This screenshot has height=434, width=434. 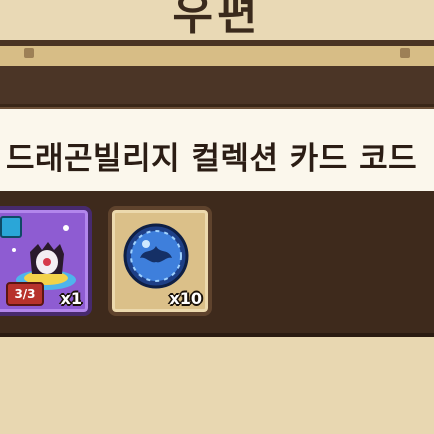 I want to click on reward-quantity: x10, so click(x=185, y=298).